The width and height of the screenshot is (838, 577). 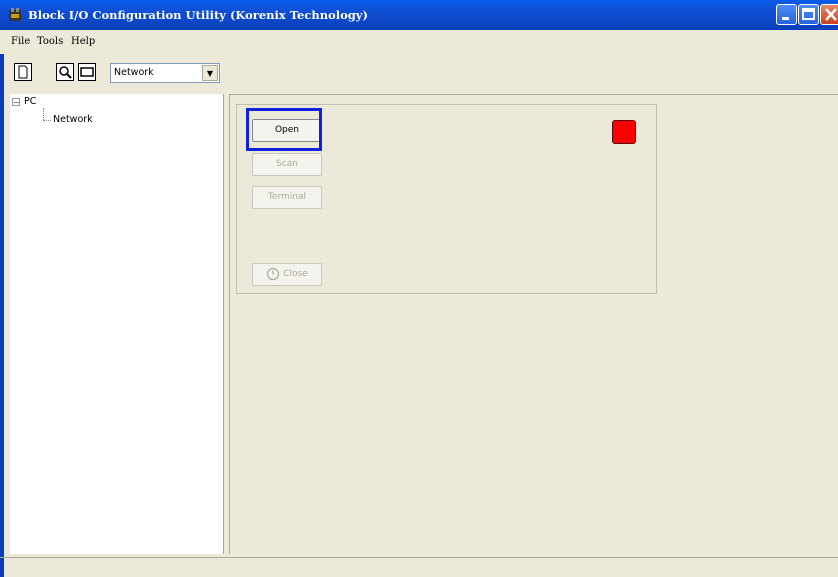 What do you see at coordinates (210, 73) in the screenshot?
I see `chevron-down-icon: ▼` at bounding box center [210, 73].